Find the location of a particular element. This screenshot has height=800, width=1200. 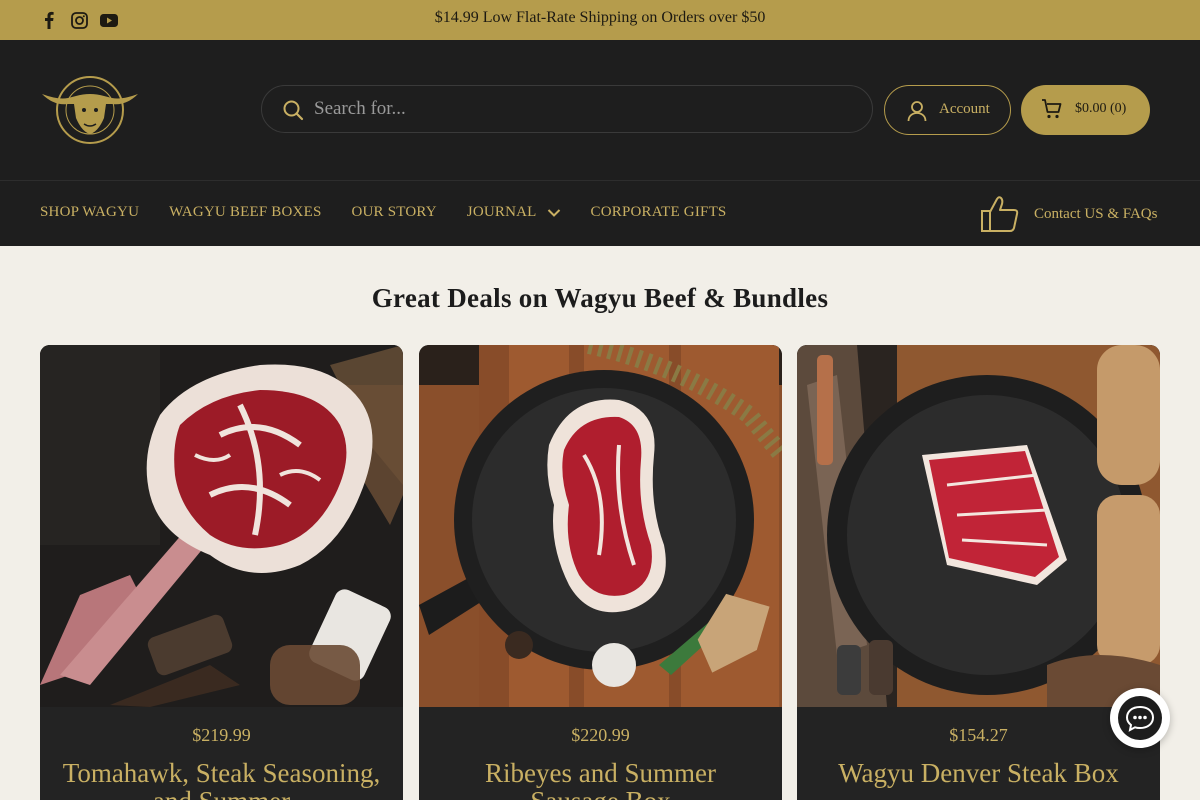

cart-icon is located at coordinates (1052, 109).